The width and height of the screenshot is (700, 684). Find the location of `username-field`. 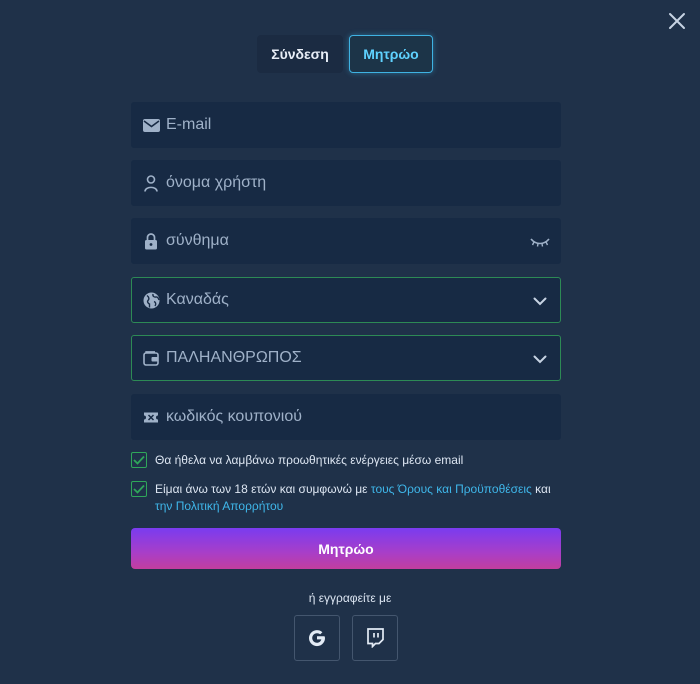

username-field is located at coordinates (346, 183).